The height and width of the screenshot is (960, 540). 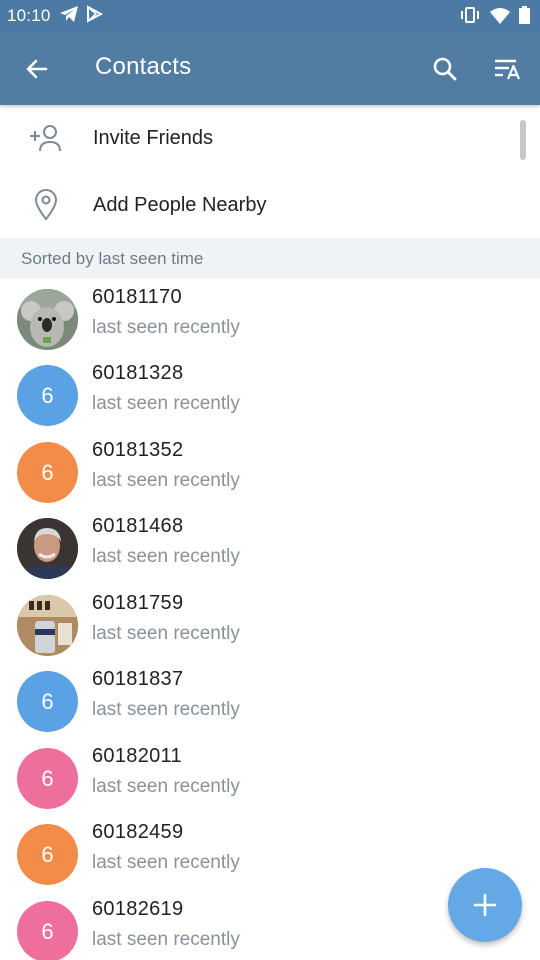 What do you see at coordinates (69, 16) in the screenshot?
I see `telegram-icon` at bounding box center [69, 16].